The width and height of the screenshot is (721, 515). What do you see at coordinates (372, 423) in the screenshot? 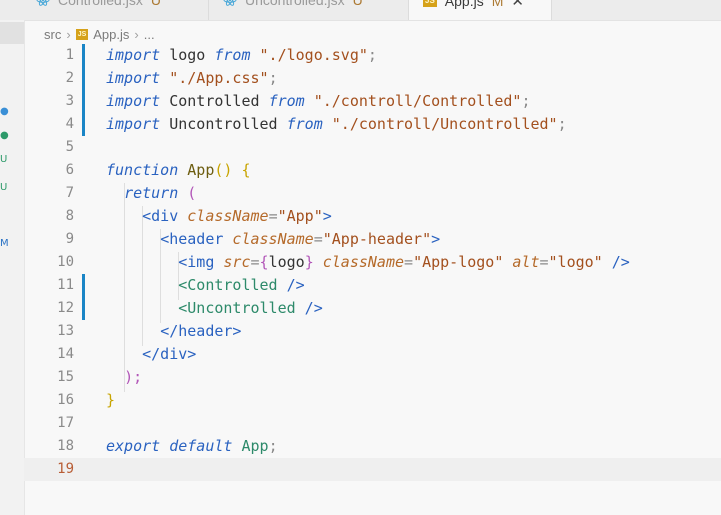
I see `code-line: 17` at bounding box center [372, 423].